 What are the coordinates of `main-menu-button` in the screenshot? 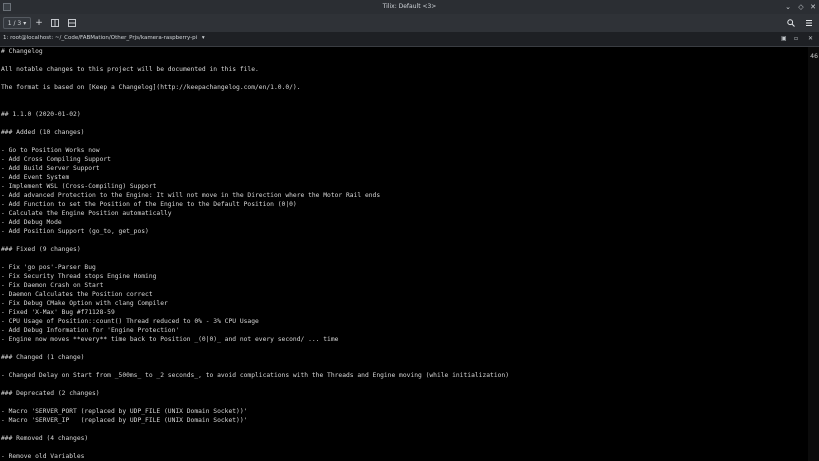 It's located at (809, 23).